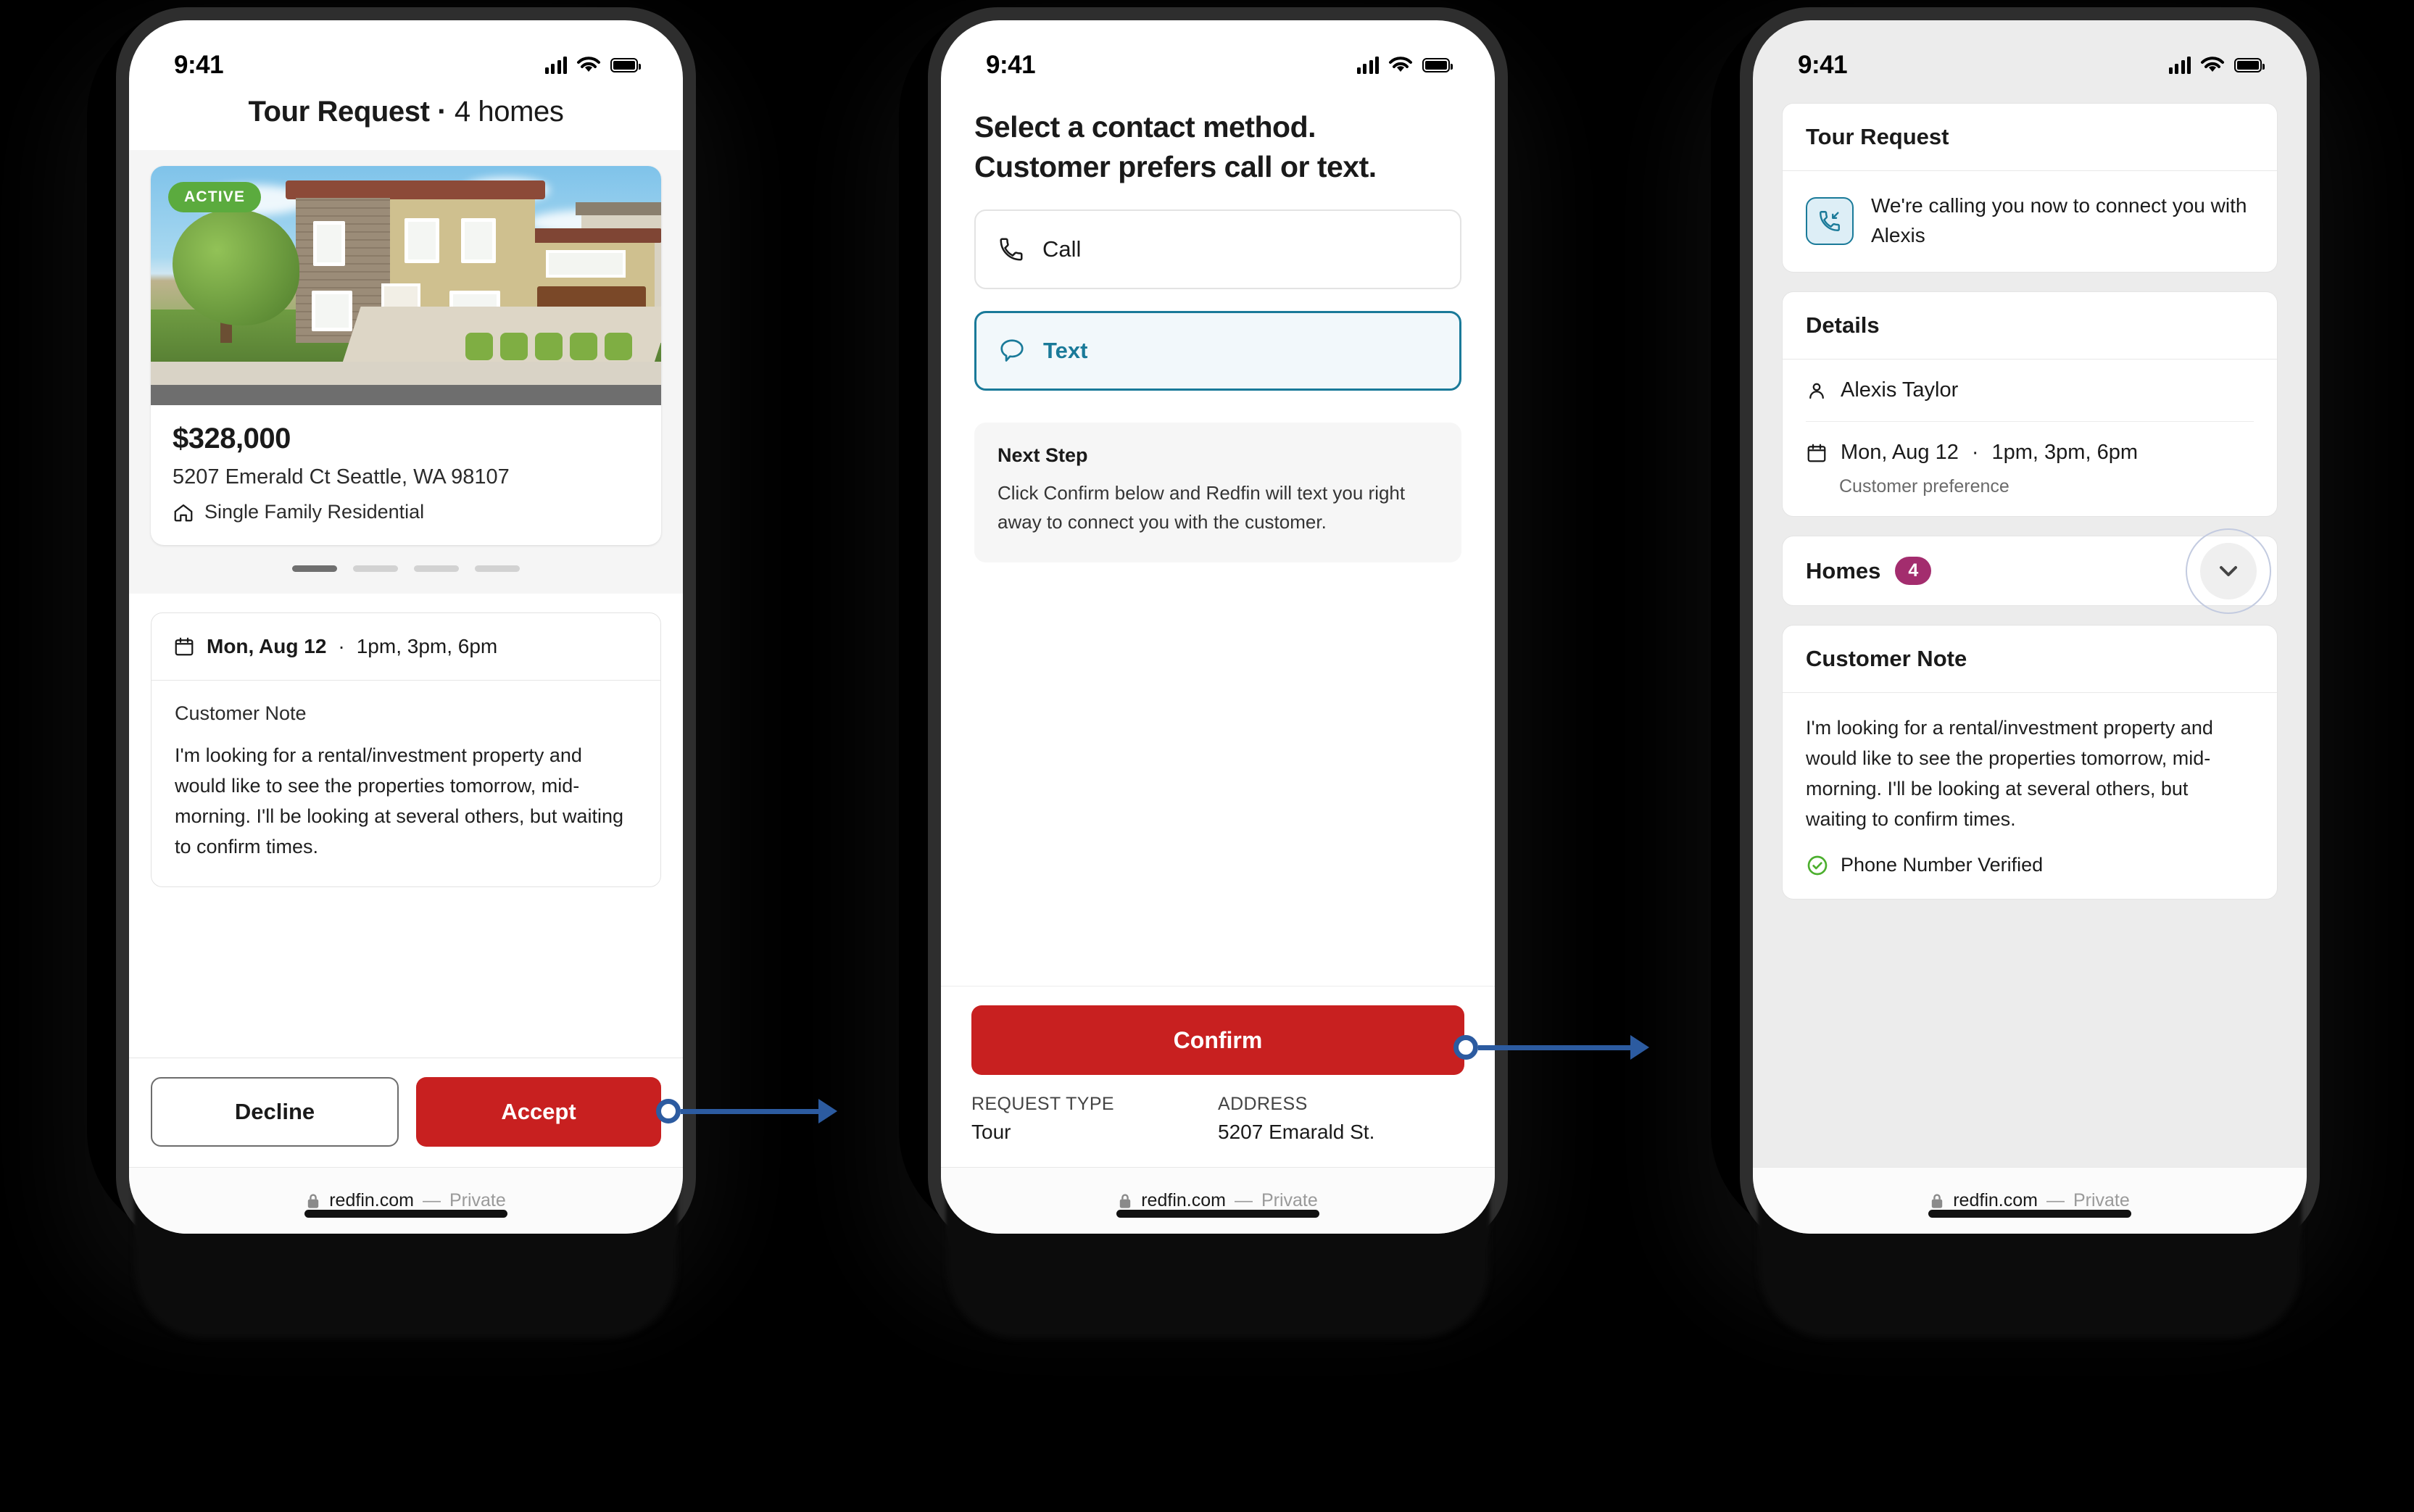  What do you see at coordinates (275, 1112) in the screenshot?
I see `decline-button: Decline` at bounding box center [275, 1112].